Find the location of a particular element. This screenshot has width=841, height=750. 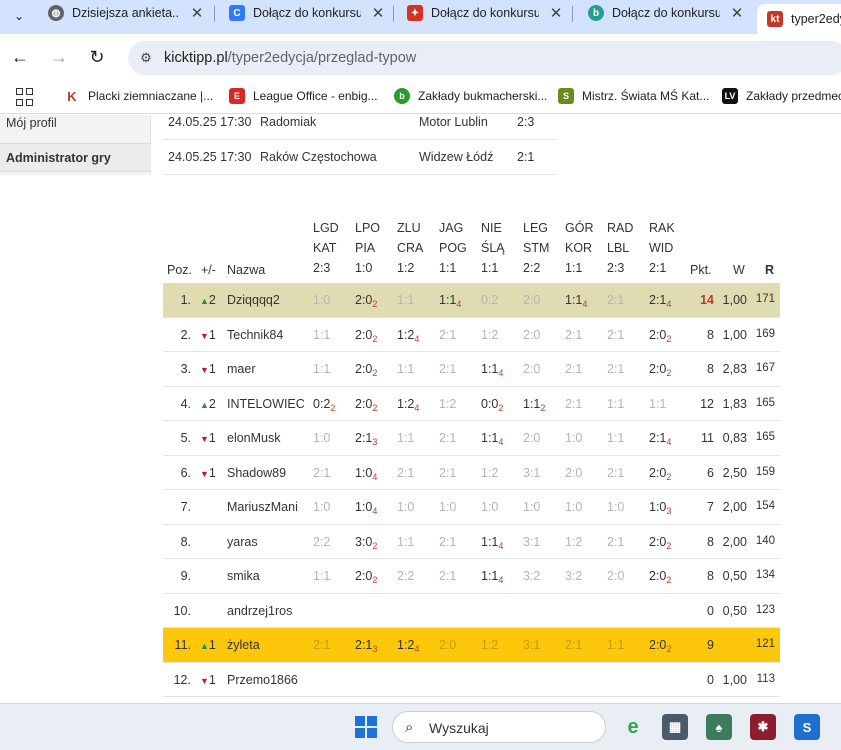

player-name: Dziqqqq2 is located at coordinates (267, 300).